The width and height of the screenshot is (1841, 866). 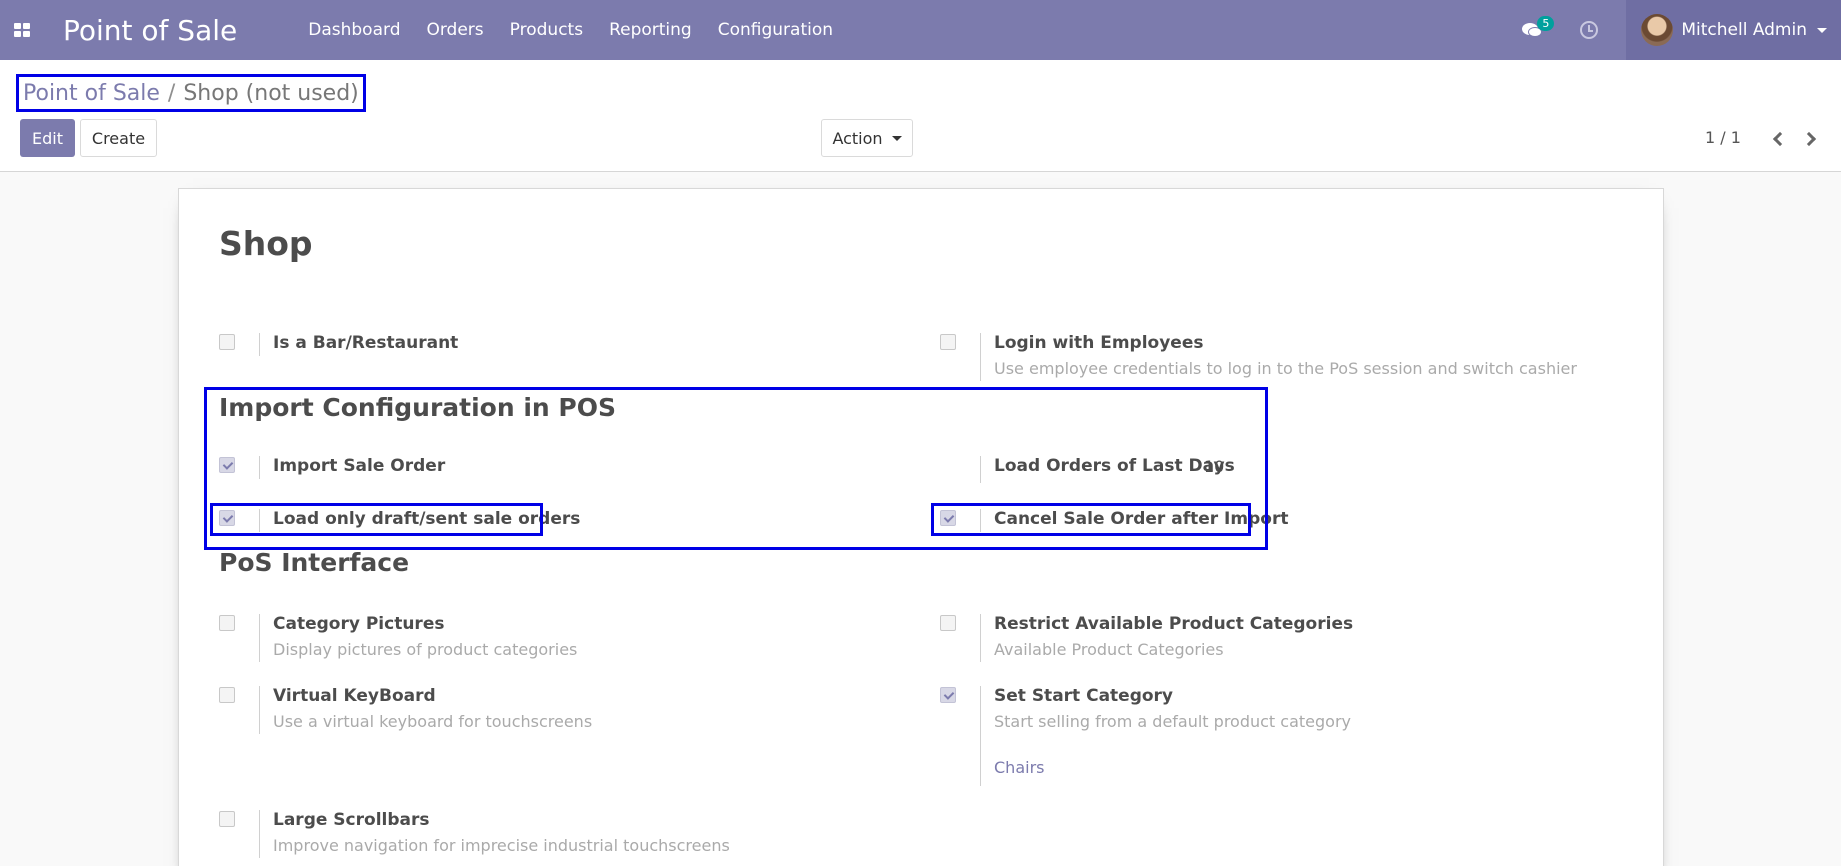 I want to click on apps-grid-icon, so click(x=22, y=30).